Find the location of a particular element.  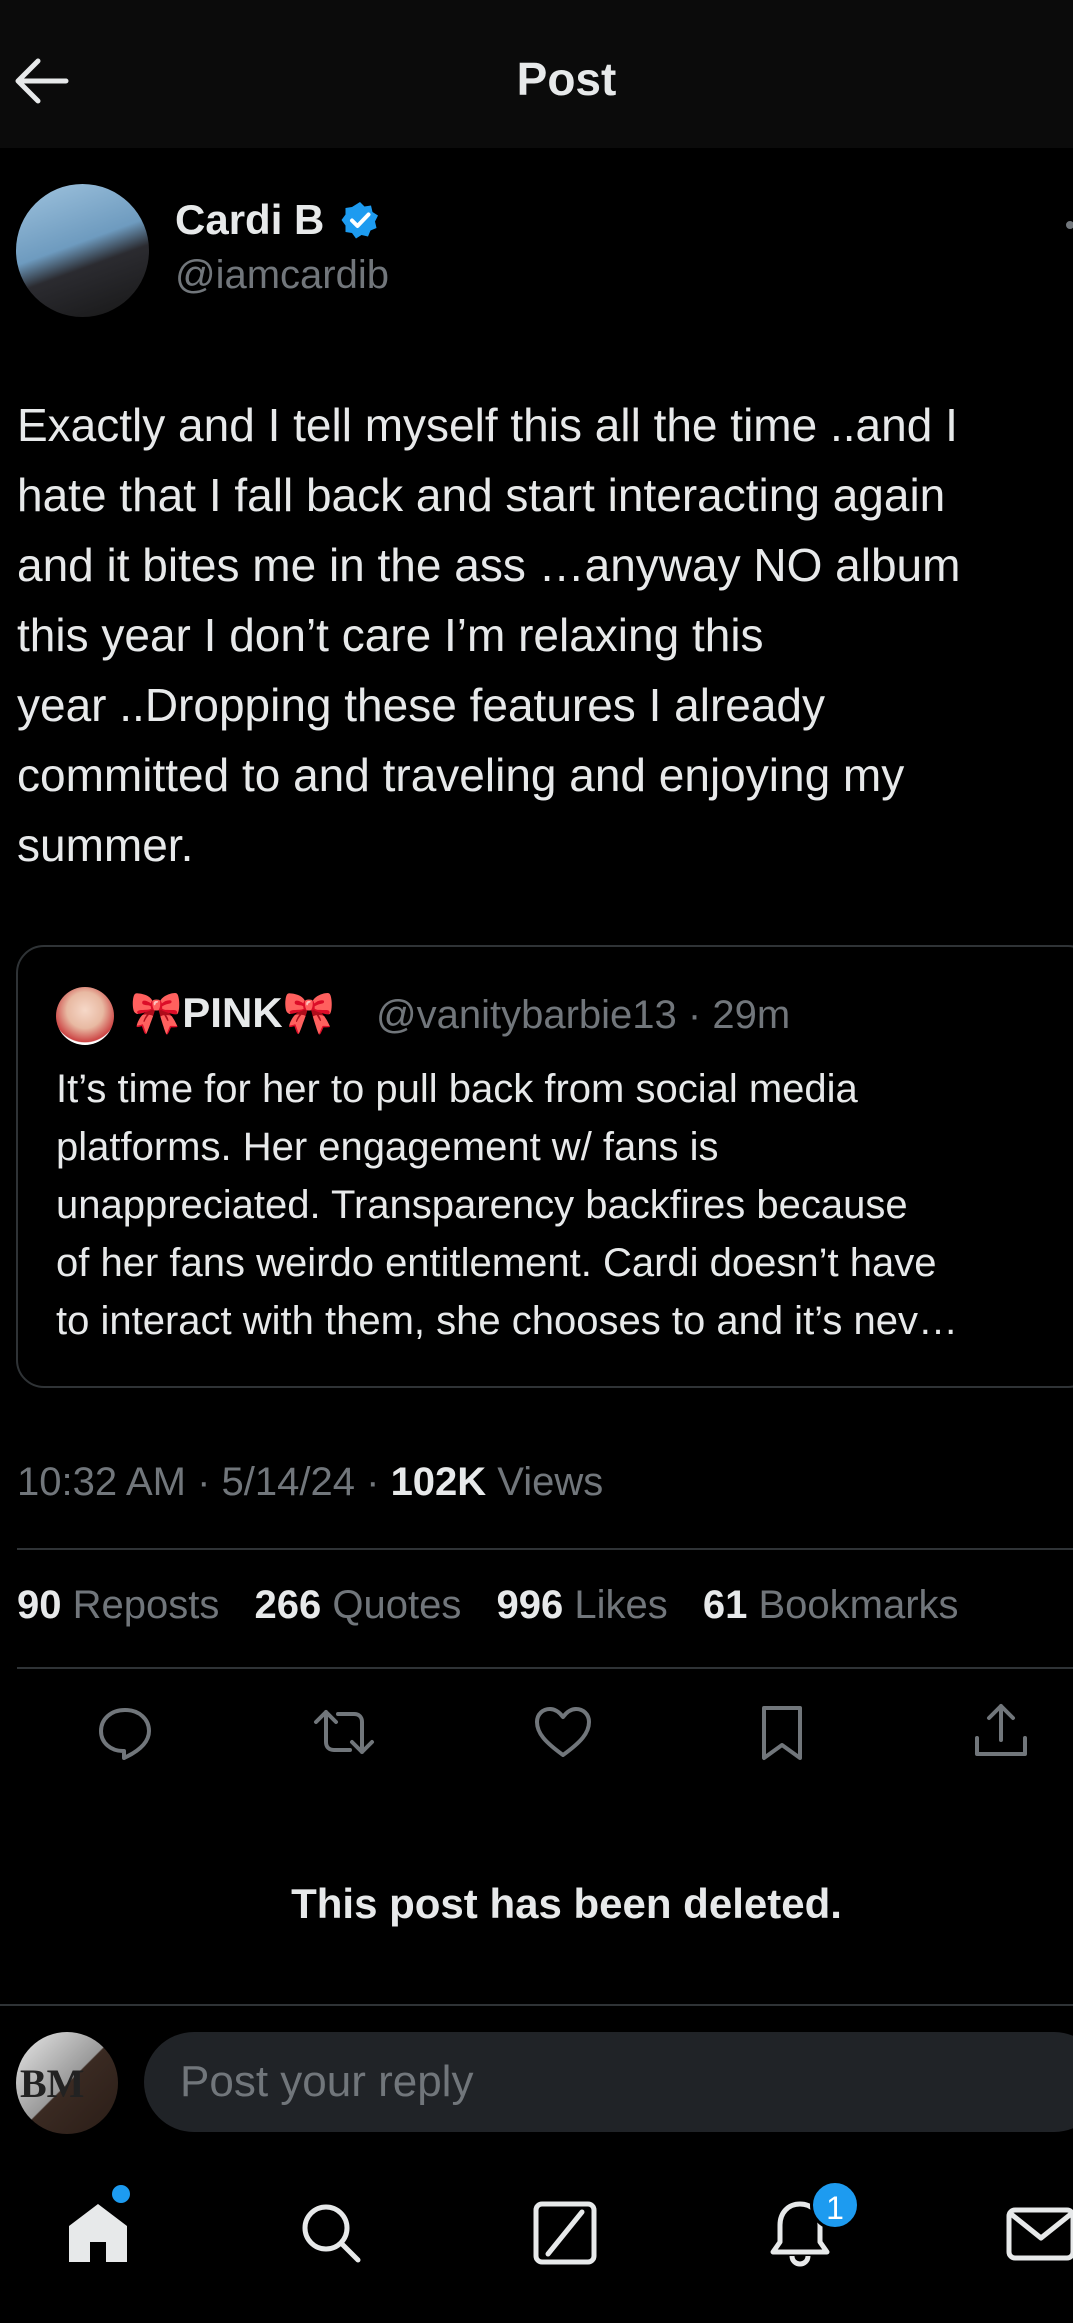

post-timestamp: 10:32 AM · 5/14/24 · 102K Views is located at coordinates (310, 1482).